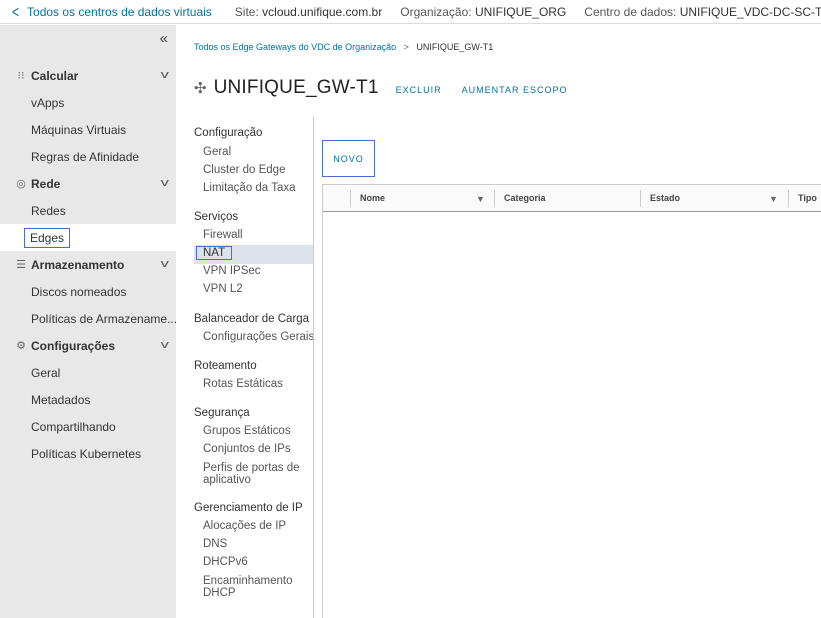  I want to click on subnav-group-ip-management: Gerenciamento de IP, so click(248, 508).